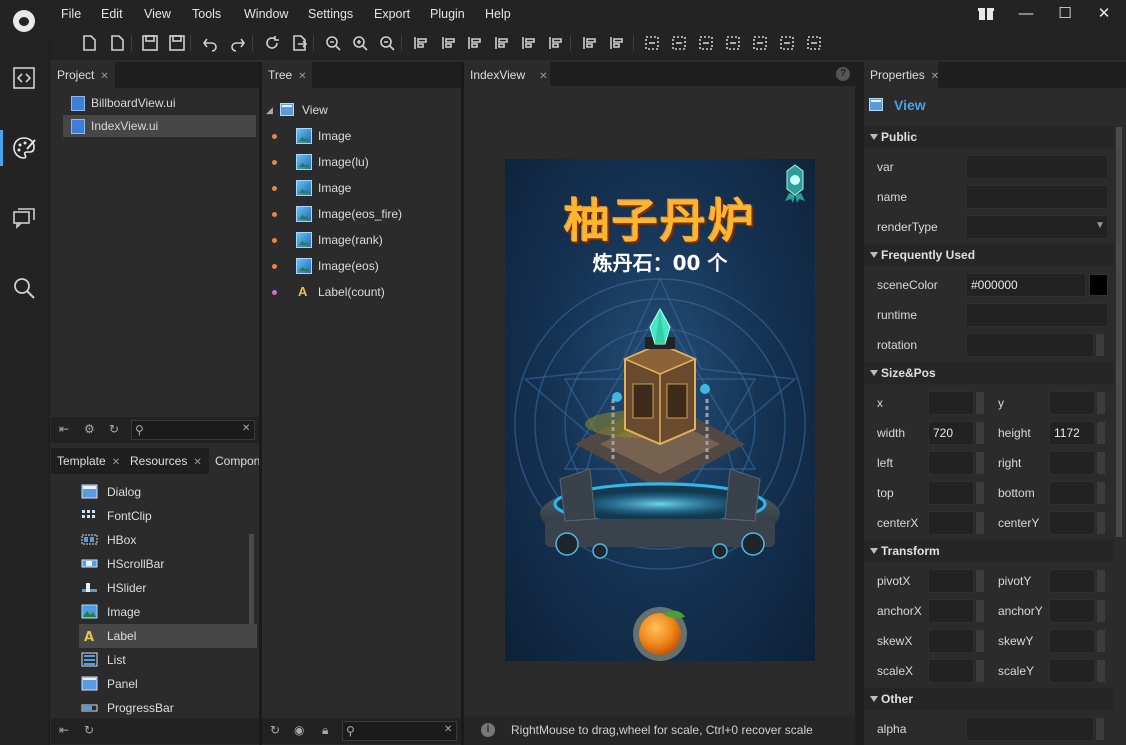  Describe the element at coordinates (989, 551) in the screenshot. I see `section-transform: Transform` at that location.